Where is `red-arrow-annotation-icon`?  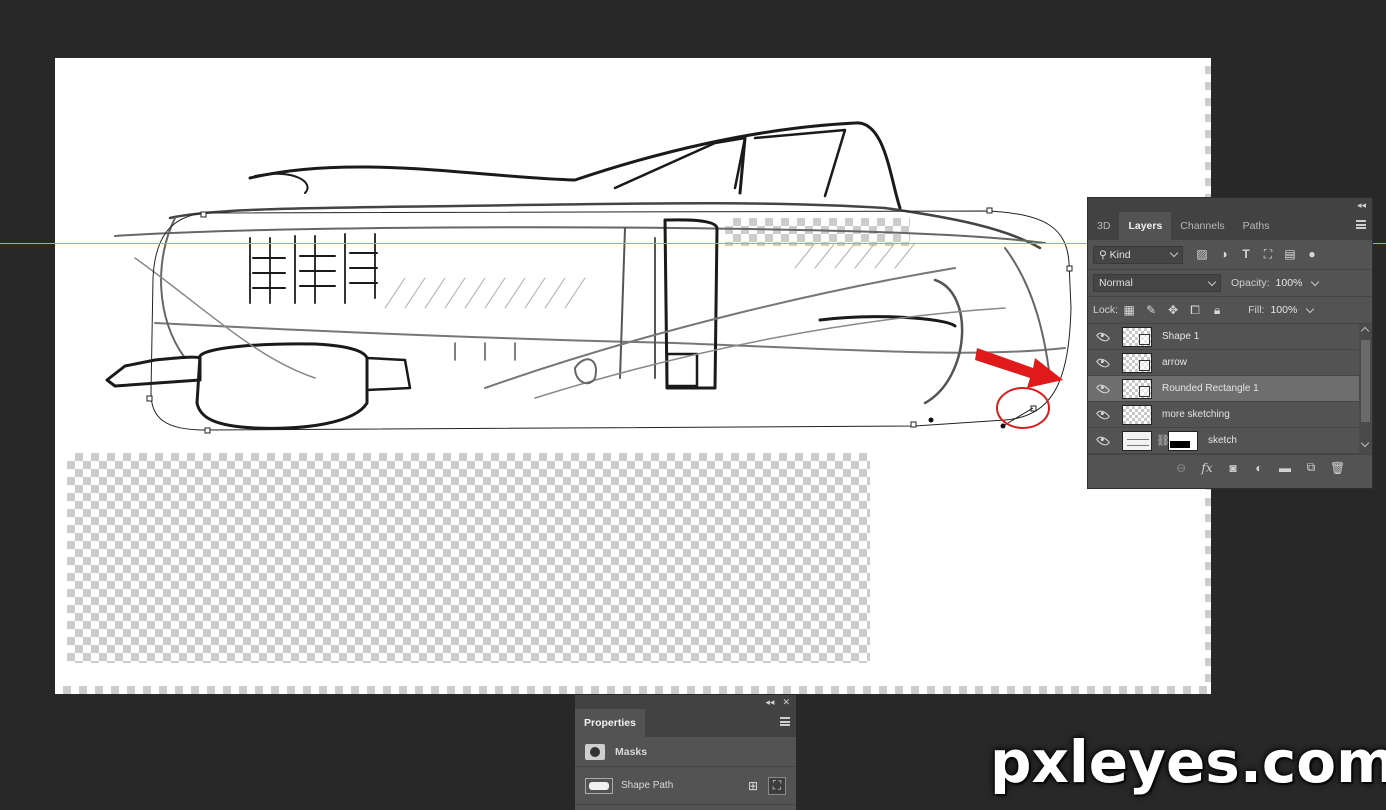 red-arrow-annotation-icon is located at coordinates (1019, 388).